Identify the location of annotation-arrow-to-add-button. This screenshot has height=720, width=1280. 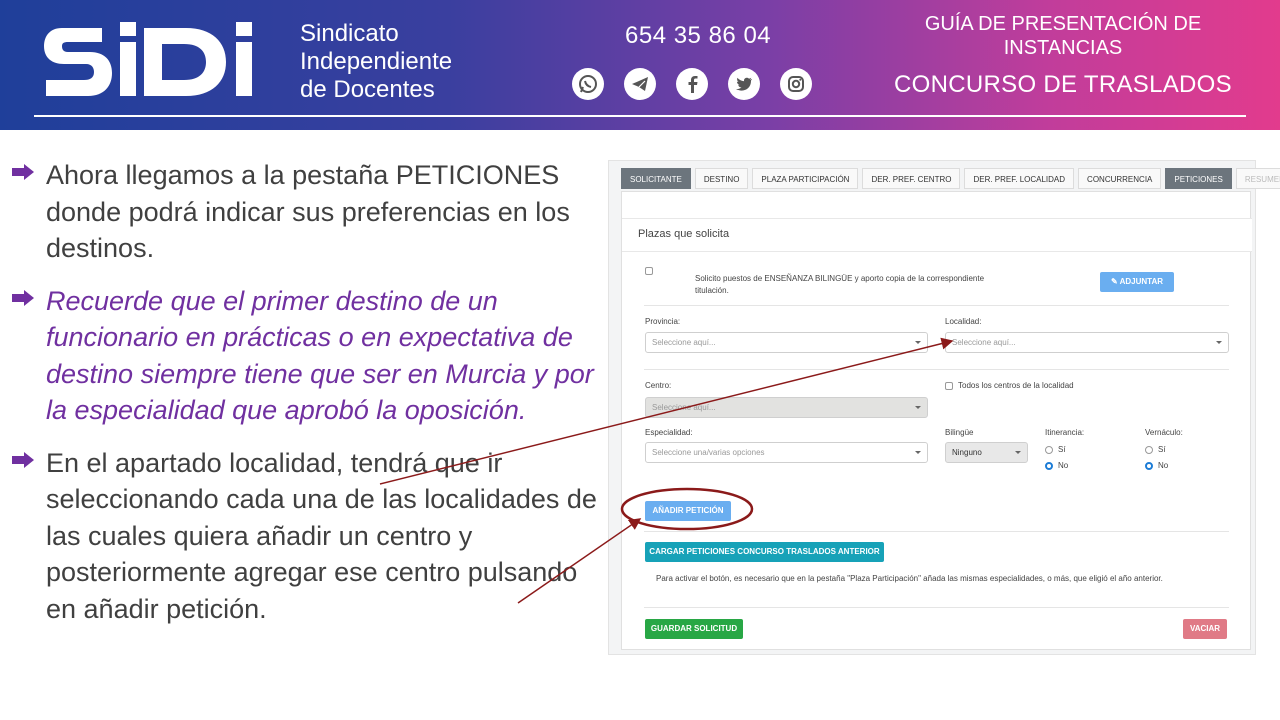
(579, 561).